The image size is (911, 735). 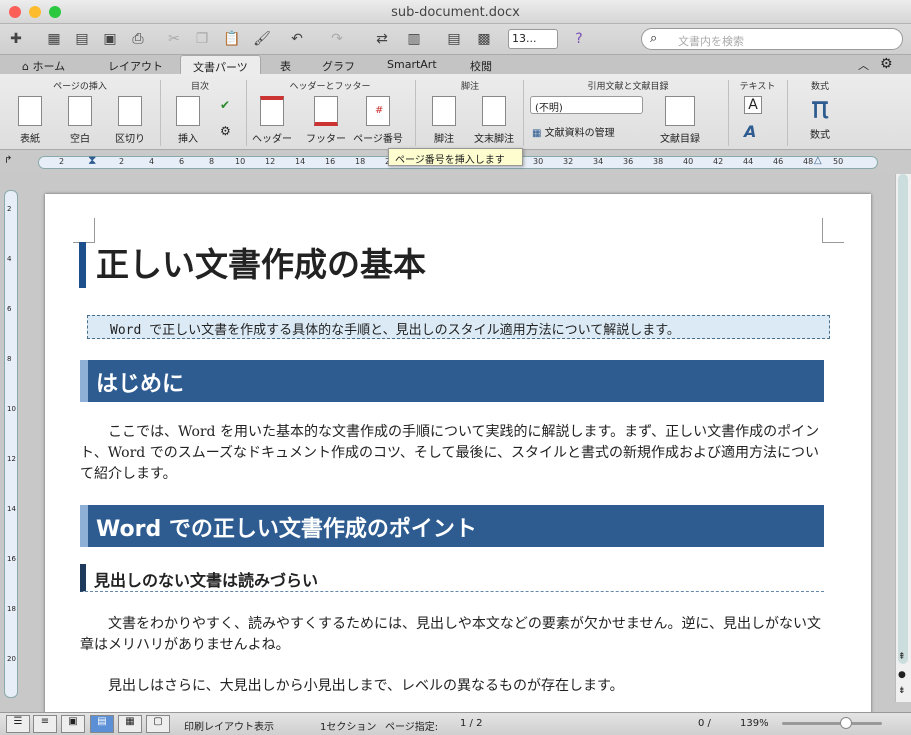 What do you see at coordinates (568, 161) in the screenshot?
I see `ruler-tick: 32` at bounding box center [568, 161].